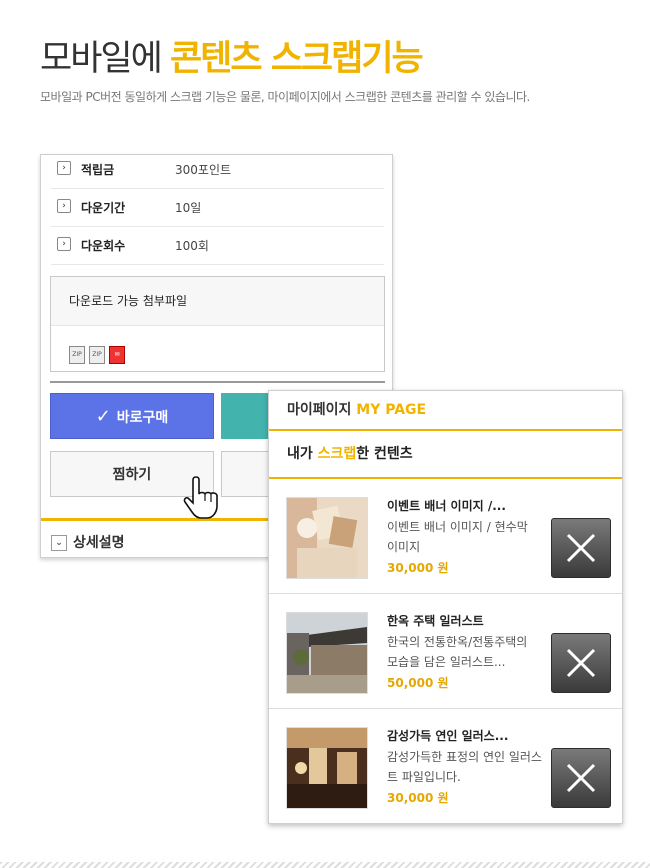 This screenshot has height=868, width=650. I want to click on item-title: 한옥 주택 일러스트, so click(435, 620).